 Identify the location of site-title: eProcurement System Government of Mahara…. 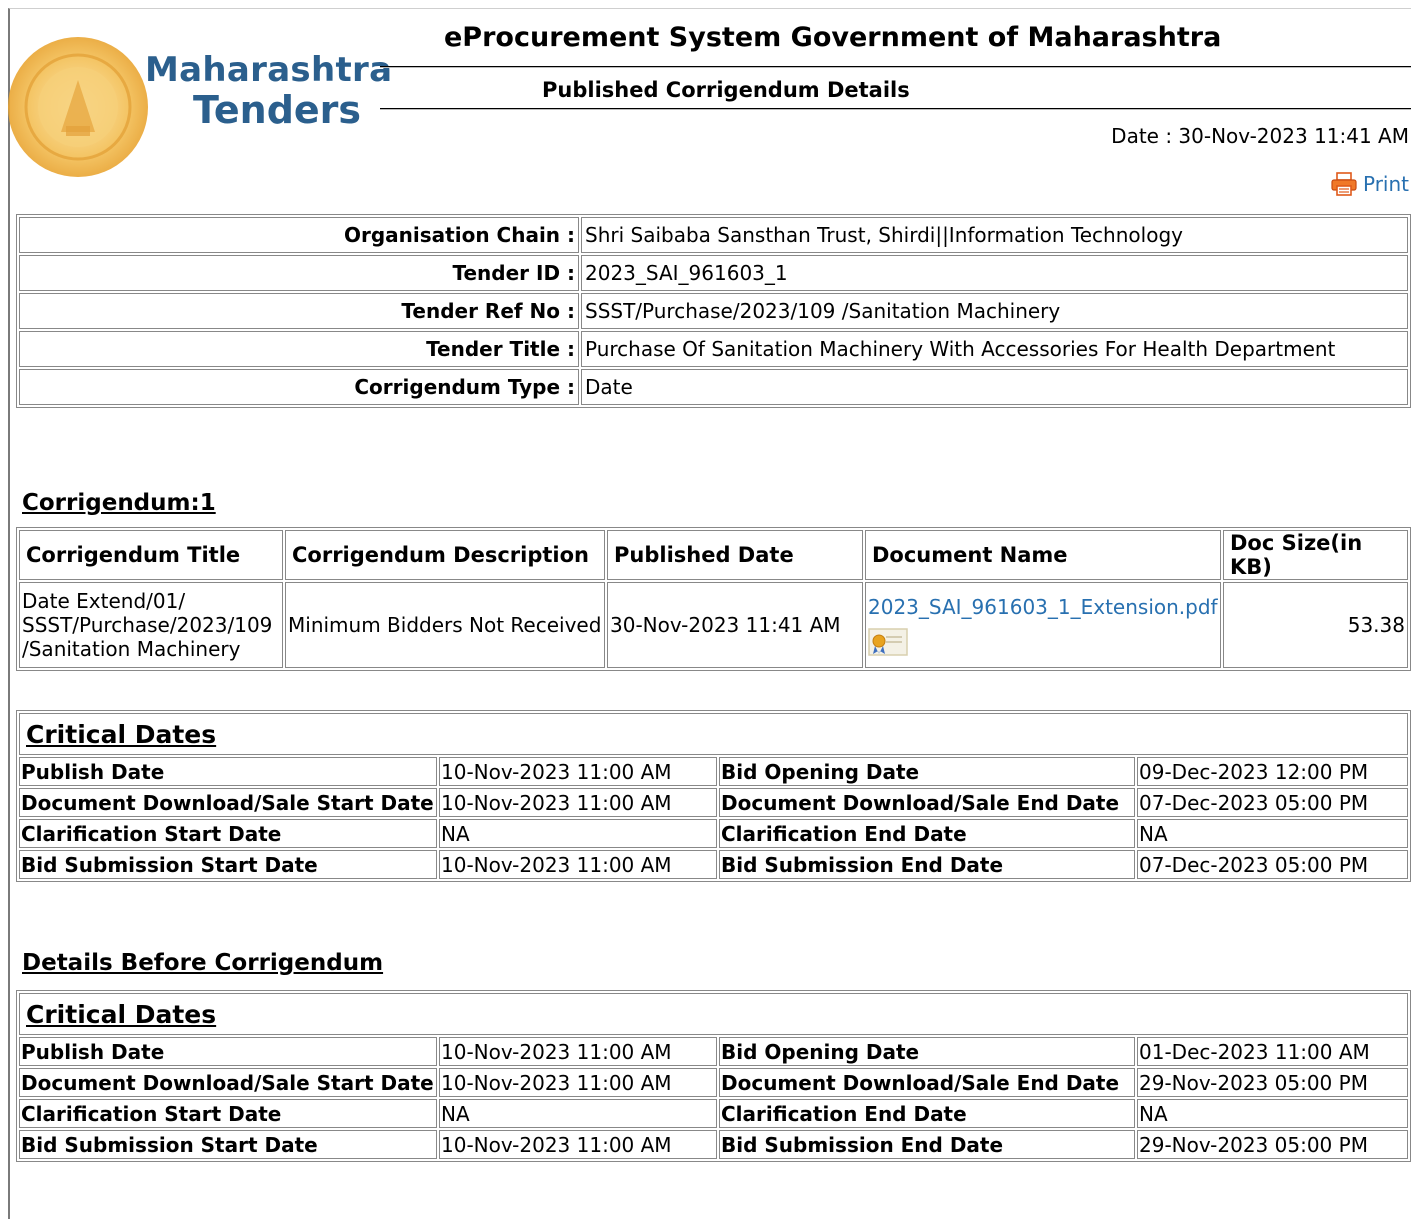
(833, 37).